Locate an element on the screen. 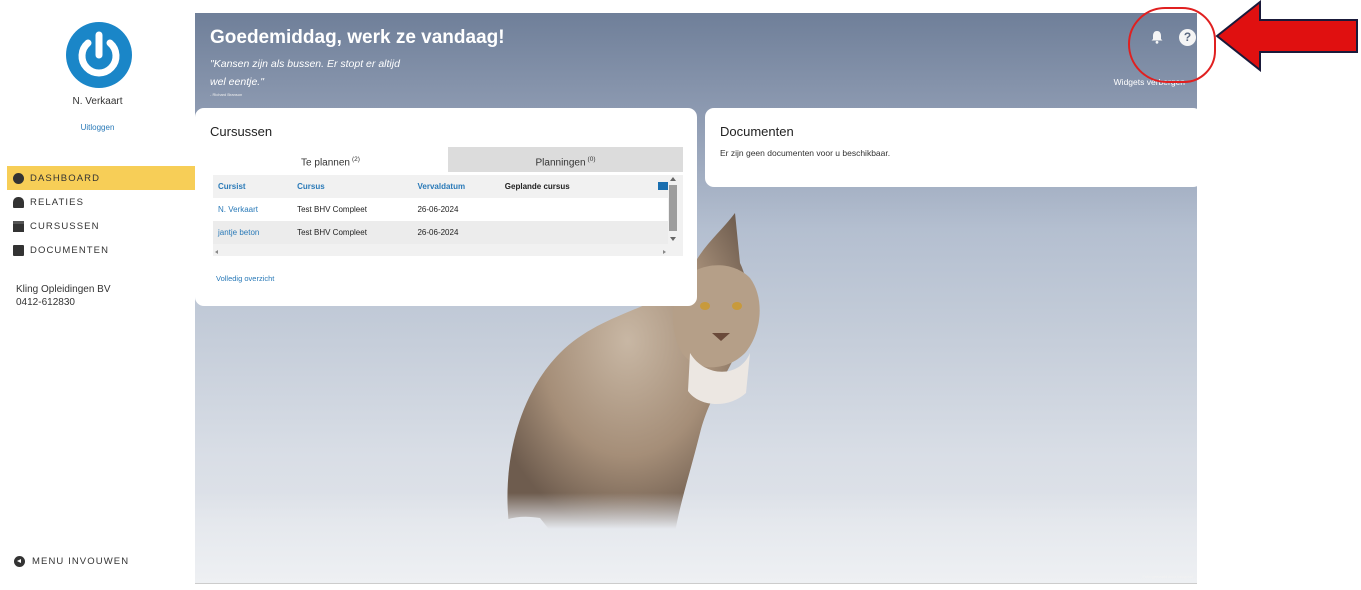 This screenshot has height=590, width=1361. courses-title: Cursussen is located at coordinates (241, 131).